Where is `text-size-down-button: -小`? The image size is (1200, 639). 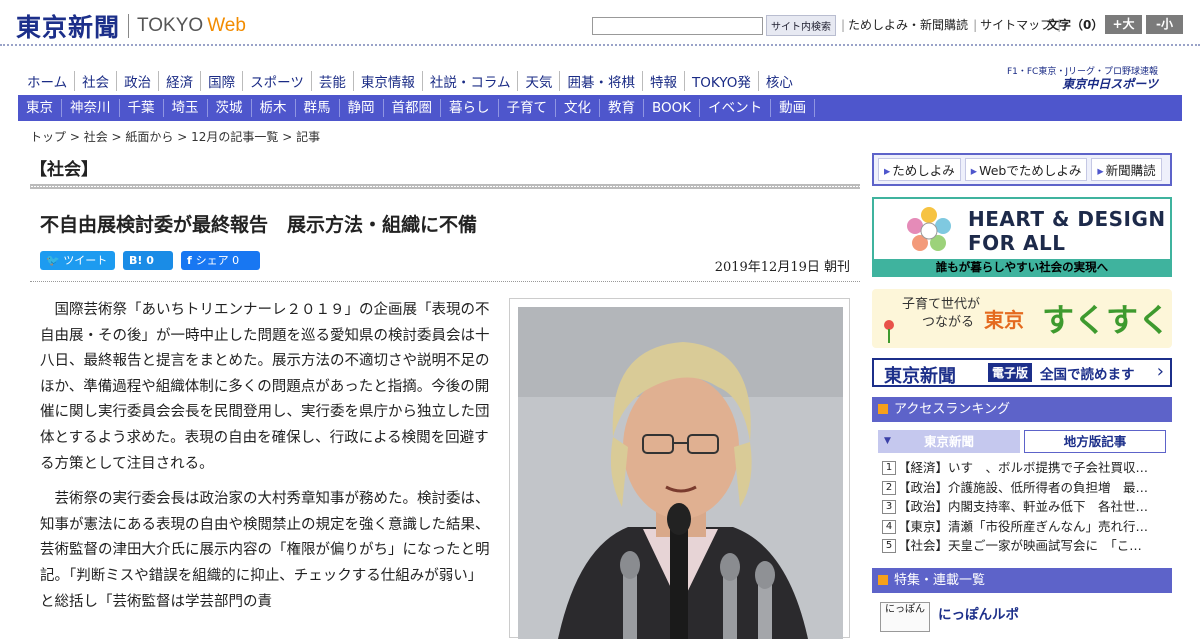
text-size-down-button: -小 is located at coordinates (1164, 24).